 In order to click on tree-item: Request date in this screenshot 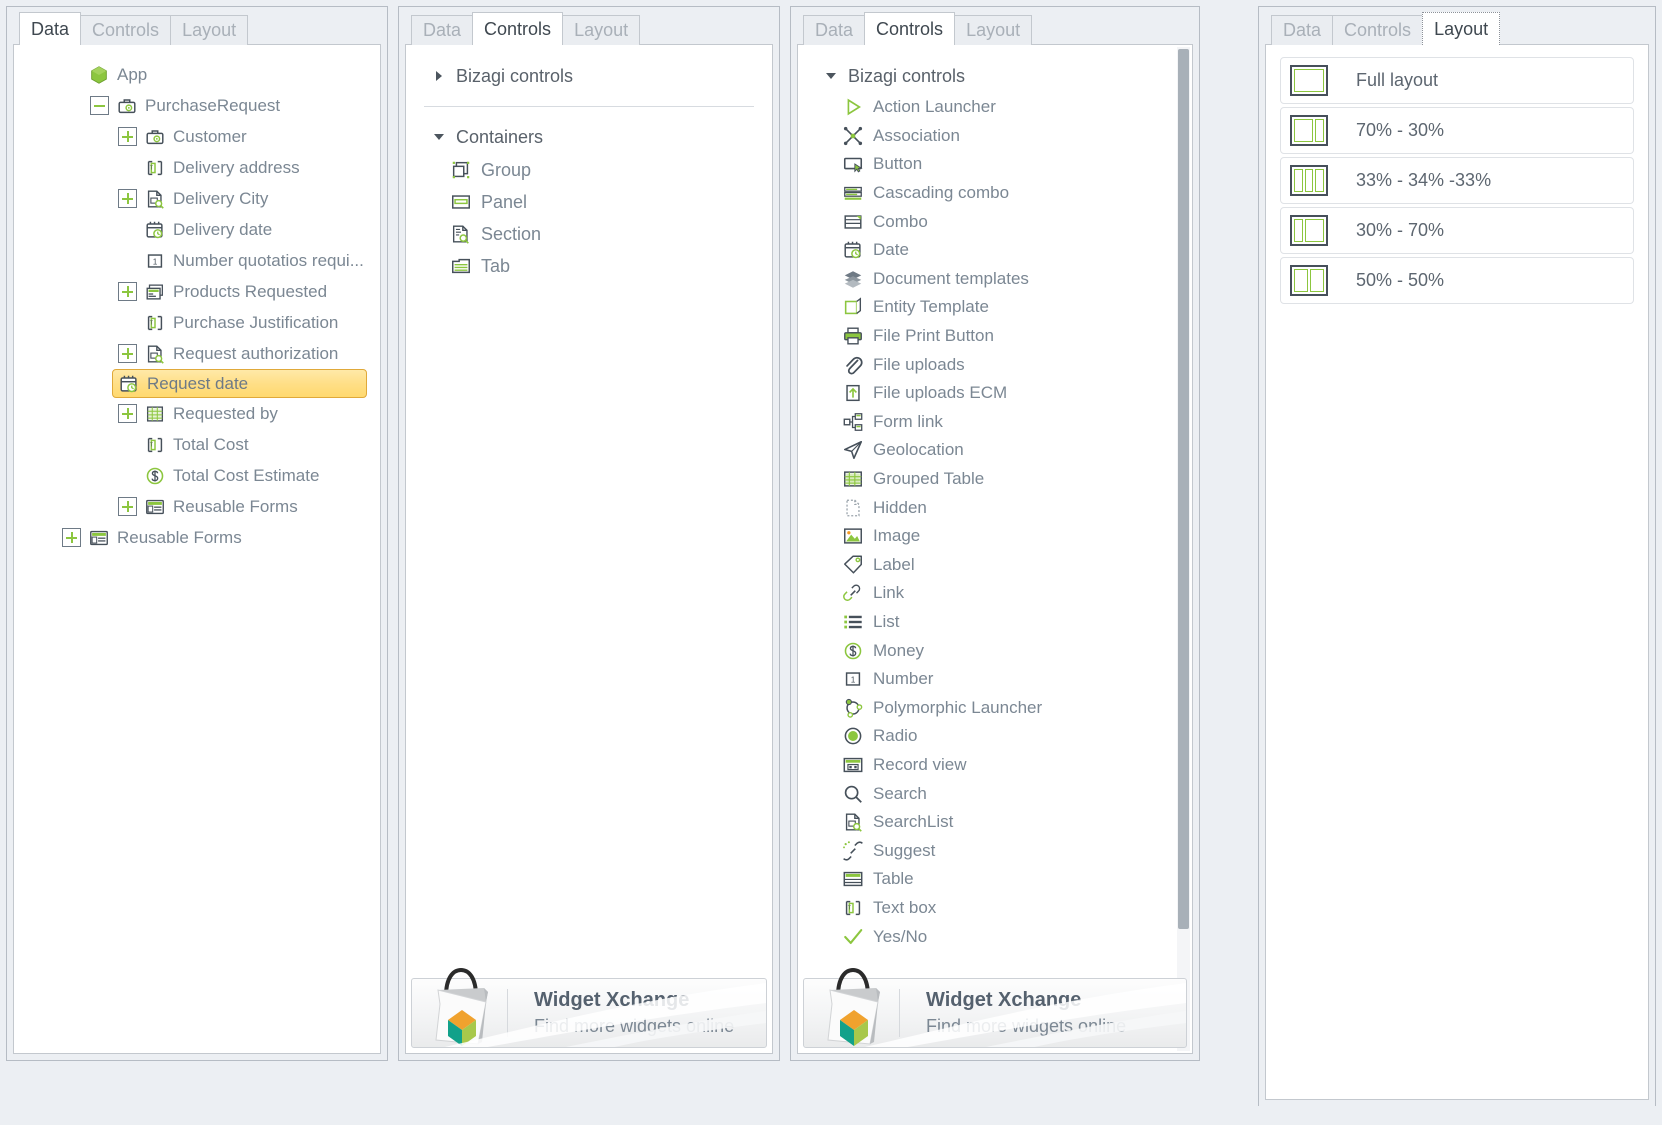, I will do `click(240, 383)`.